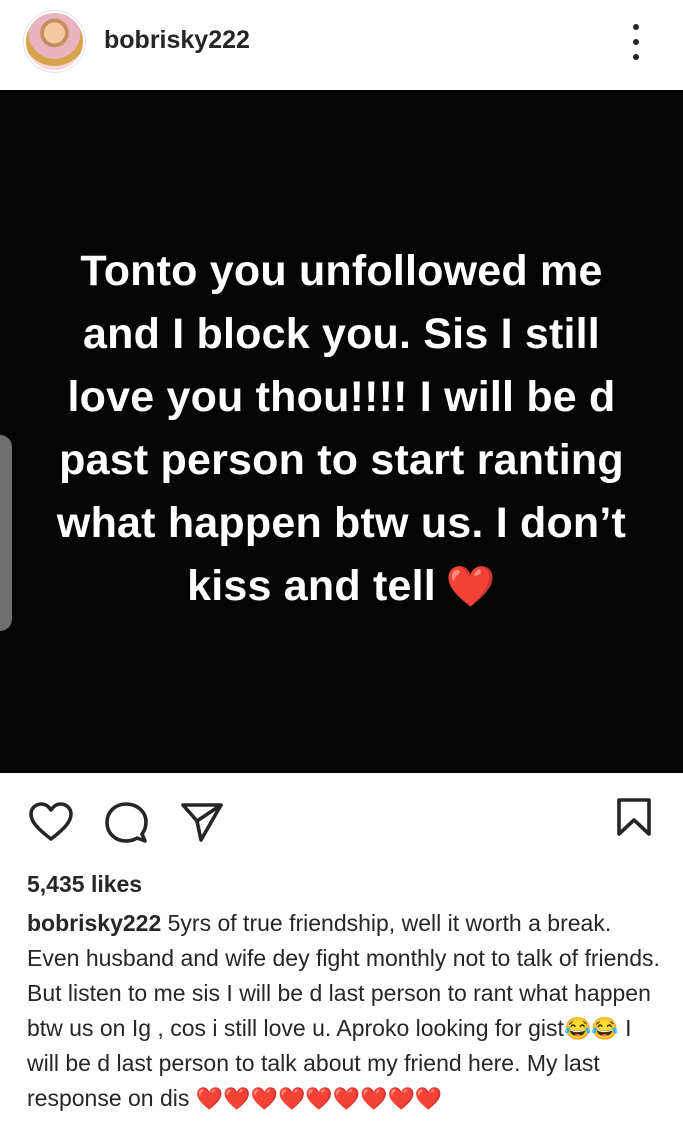 The height and width of the screenshot is (1139, 683). Describe the element at coordinates (591, 1028) in the screenshot. I see `laugh-emojis: 😂😂` at that location.